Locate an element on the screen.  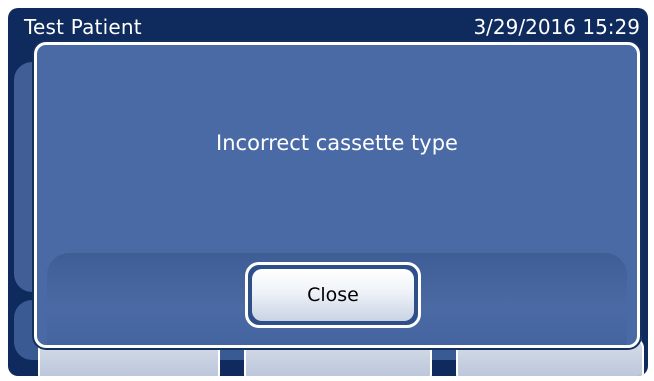
dialog-message: Incorrect cassette type is located at coordinates (337, 143).